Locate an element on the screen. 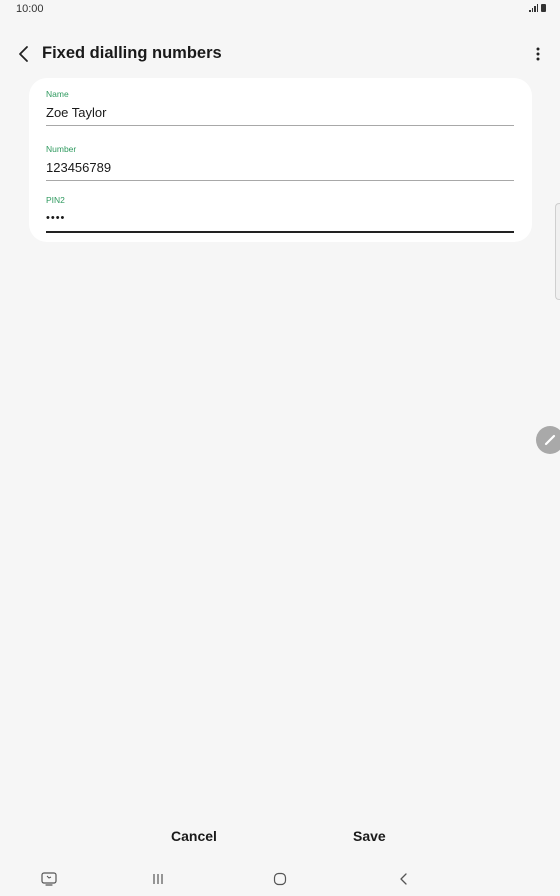 The image size is (560, 896). status-bar: 10:00 is located at coordinates (280, 9).